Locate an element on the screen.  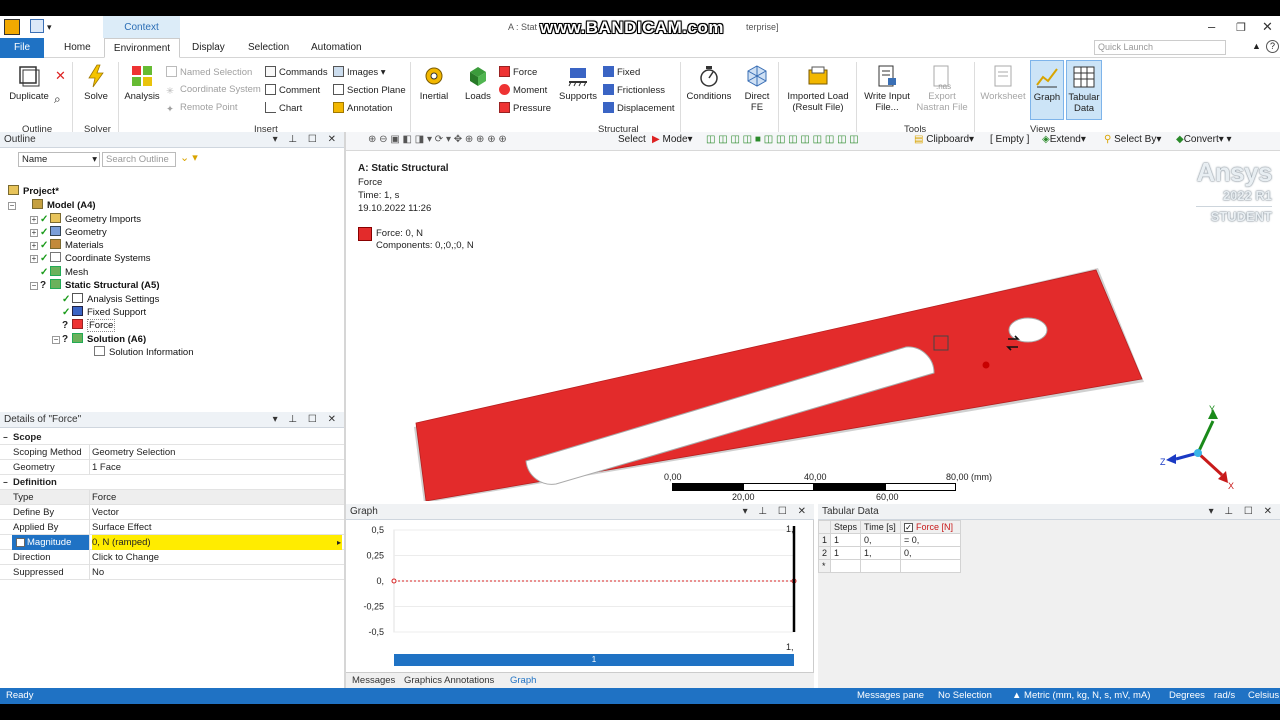
tab-automation: Automation is located at coordinates (336, 48).